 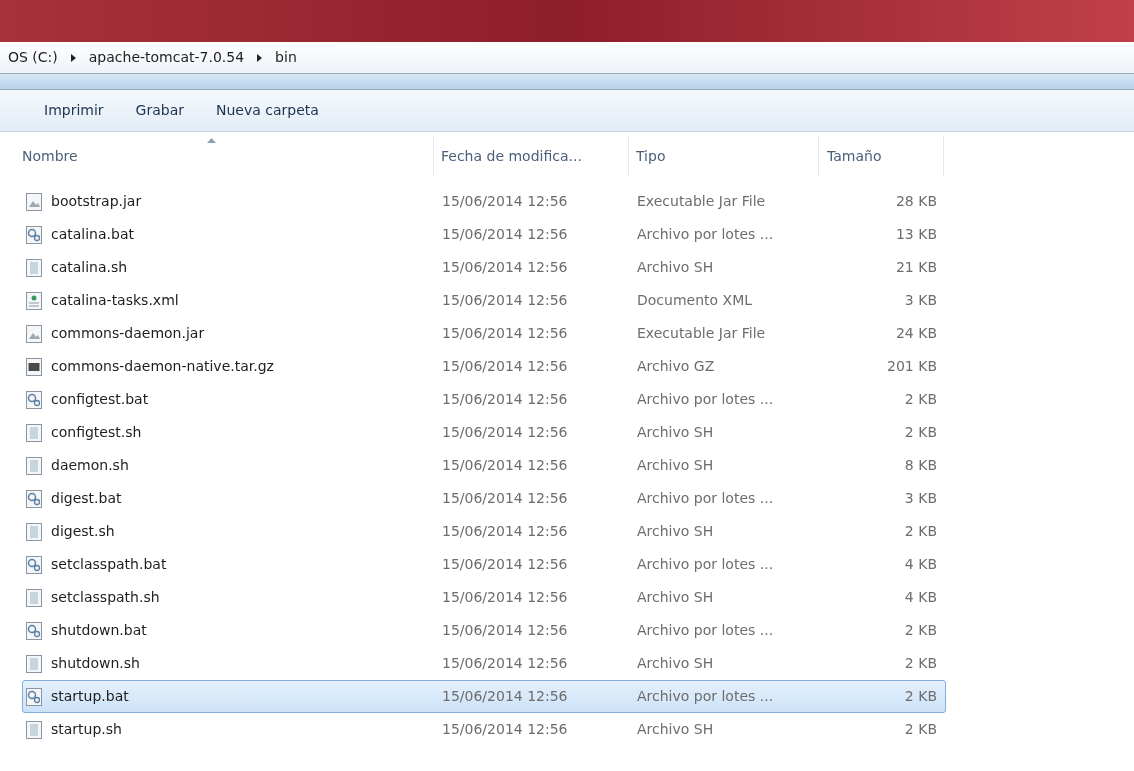 I want to click on archive-file-icon, so click(x=34, y=366).